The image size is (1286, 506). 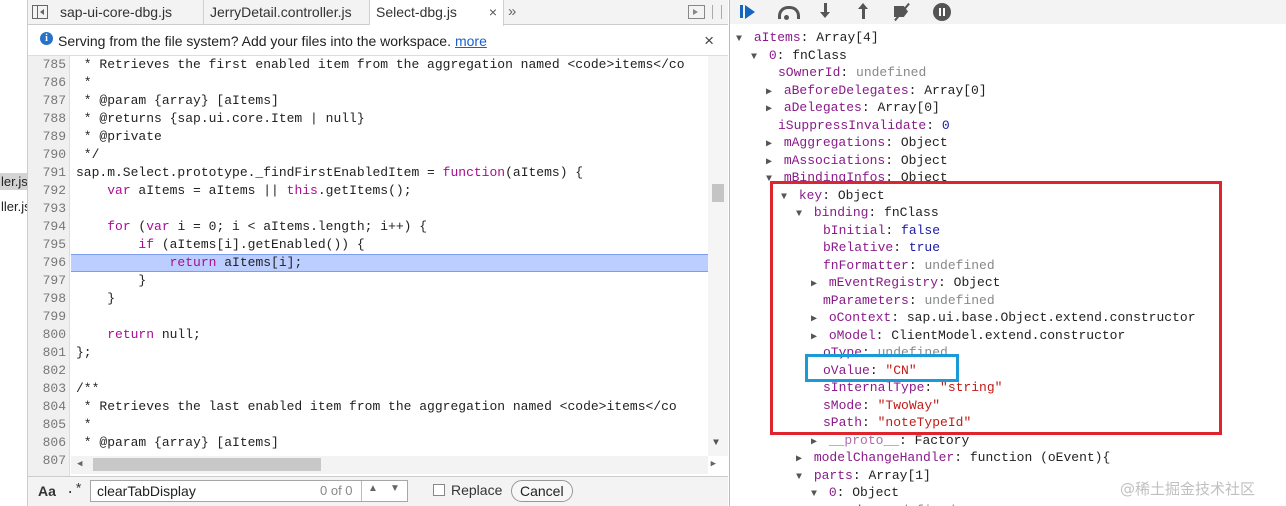 What do you see at coordinates (47, 227) in the screenshot?
I see `line-number: 794` at bounding box center [47, 227].